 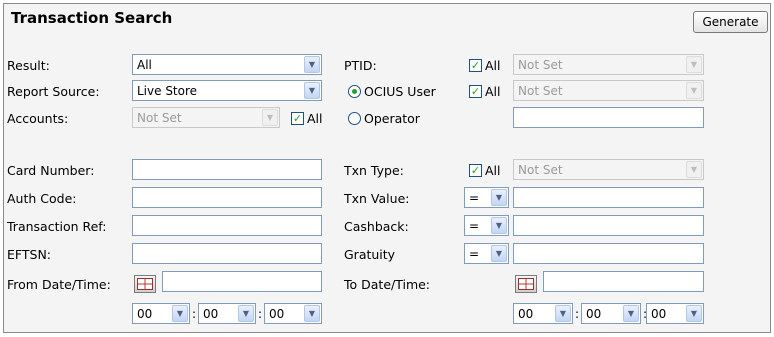 I want to click on from-minute-value: 00, so click(x=211, y=313).